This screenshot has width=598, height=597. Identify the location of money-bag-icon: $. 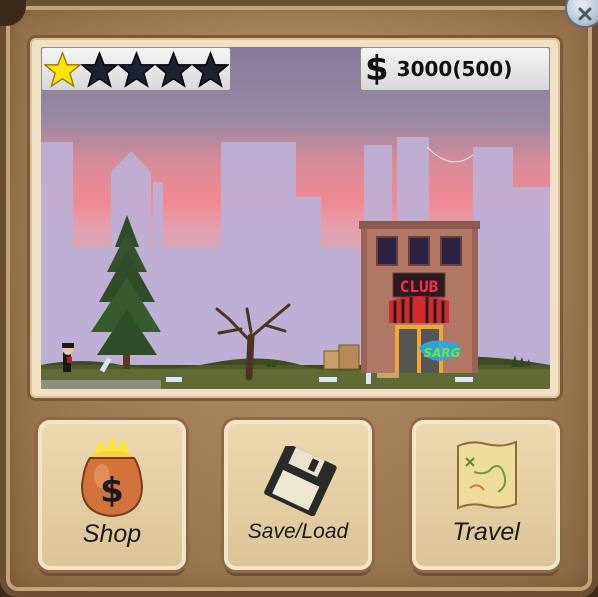
(112, 477).